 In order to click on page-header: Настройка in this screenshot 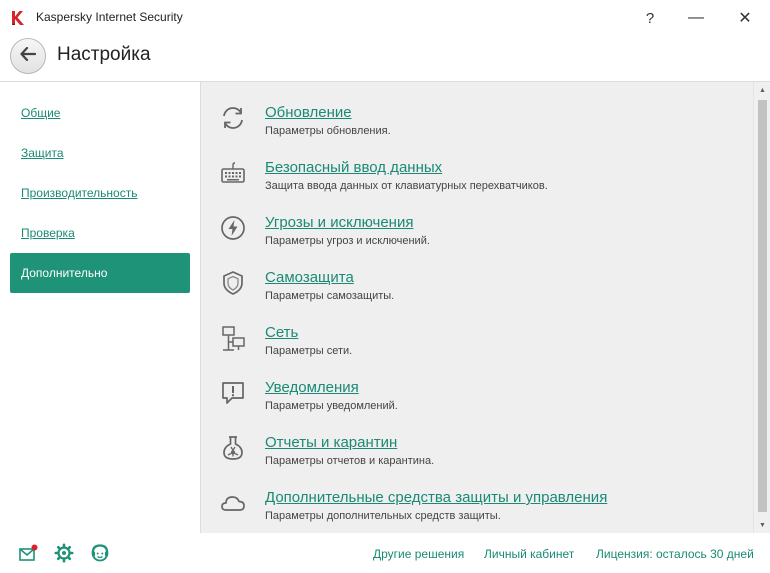, I will do `click(385, 58)`.